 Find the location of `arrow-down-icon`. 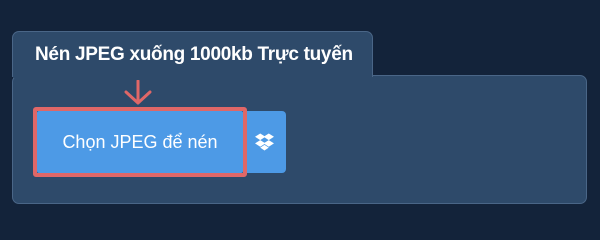

arrow-down-icon is located at coordinates (138, 92).